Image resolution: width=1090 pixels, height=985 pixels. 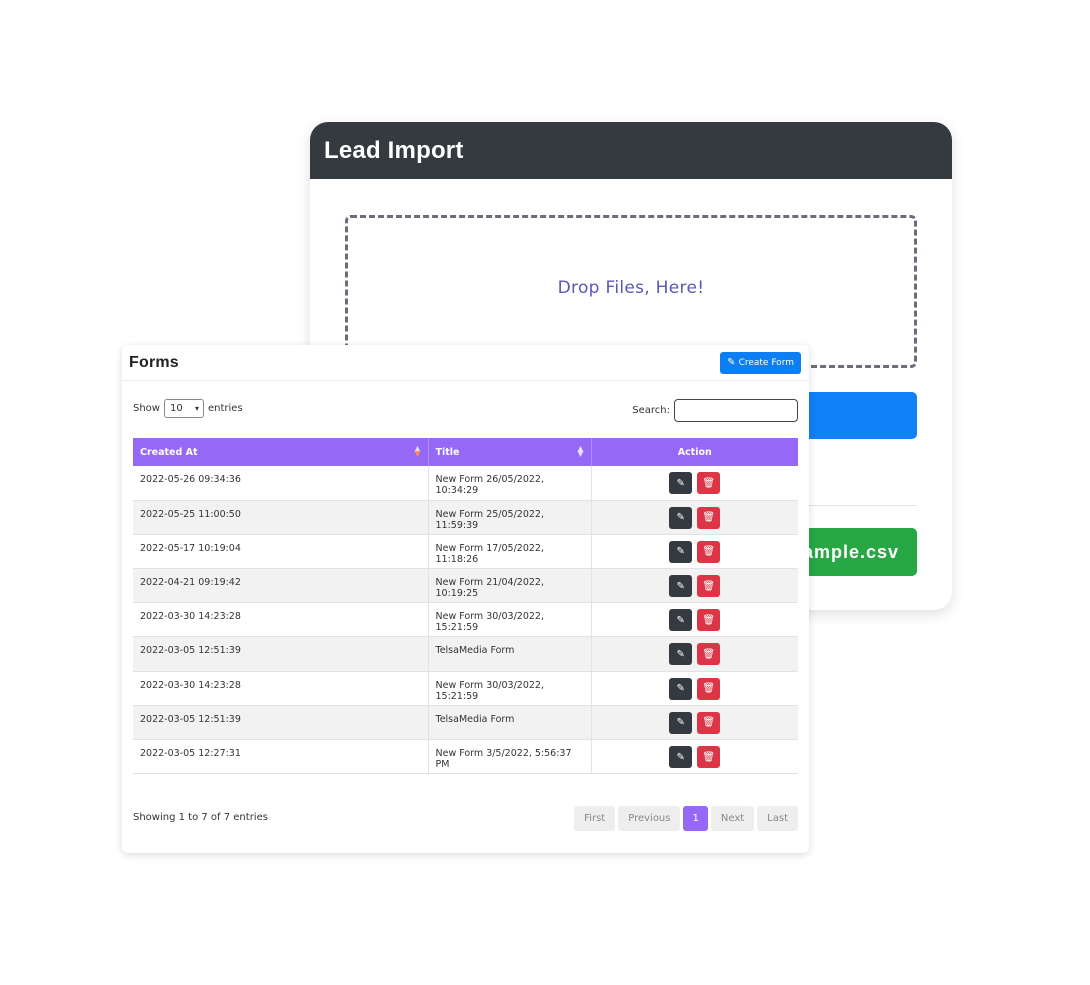 I want to click on create-form-label: Create Form, so click(x=766, y=362).